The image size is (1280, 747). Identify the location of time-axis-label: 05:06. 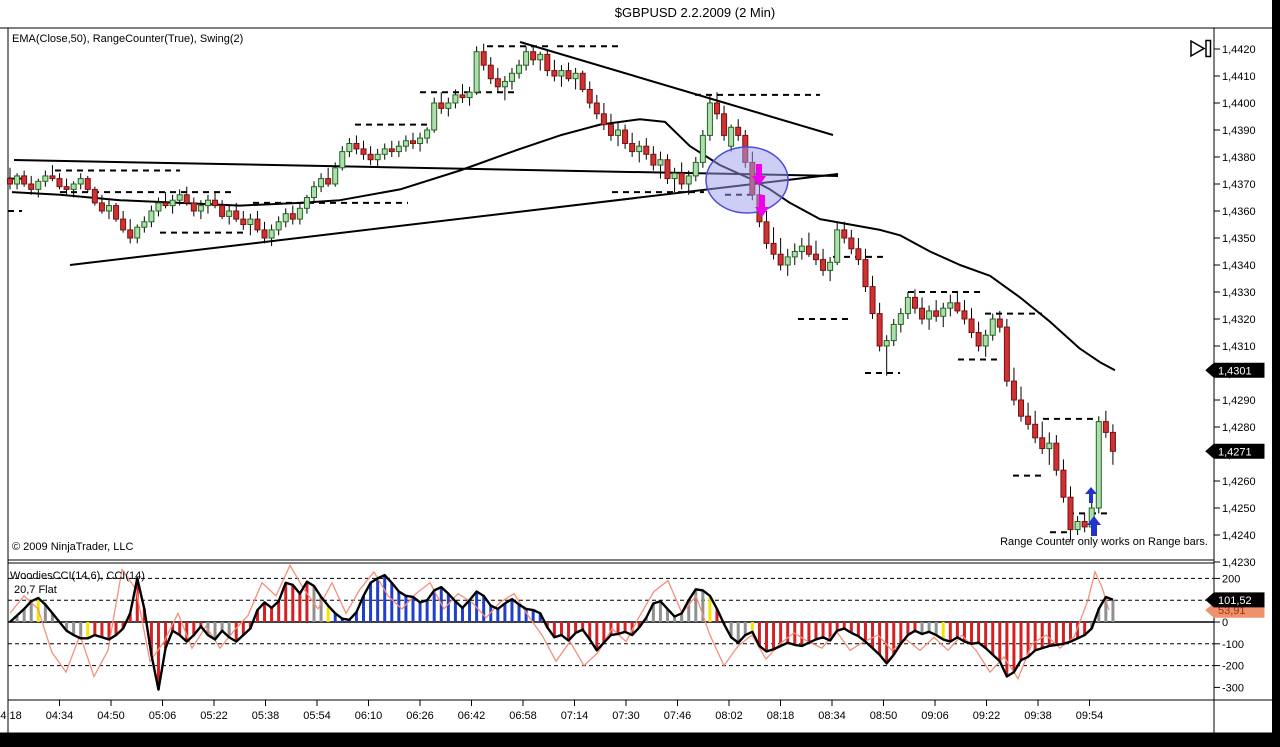
(163, 716).